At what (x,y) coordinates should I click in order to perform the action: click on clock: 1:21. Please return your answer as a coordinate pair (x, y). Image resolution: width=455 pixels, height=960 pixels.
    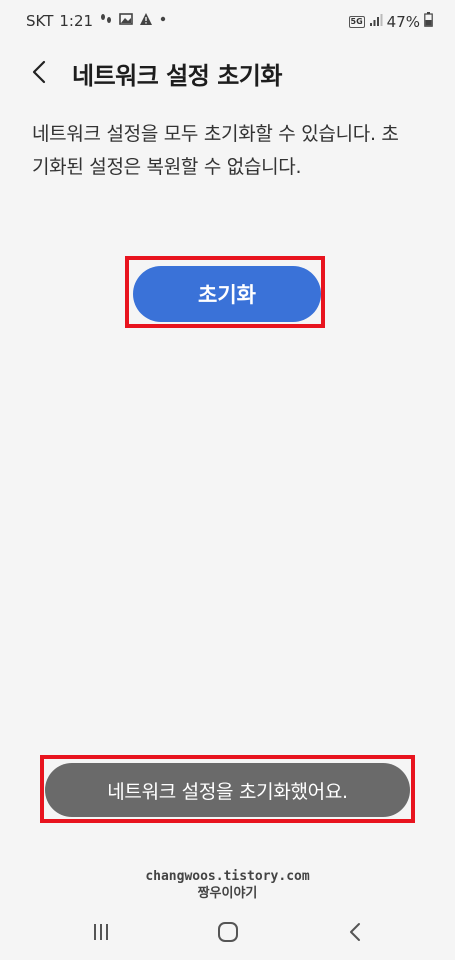
    Looking at the image, I should click on (76, 21).